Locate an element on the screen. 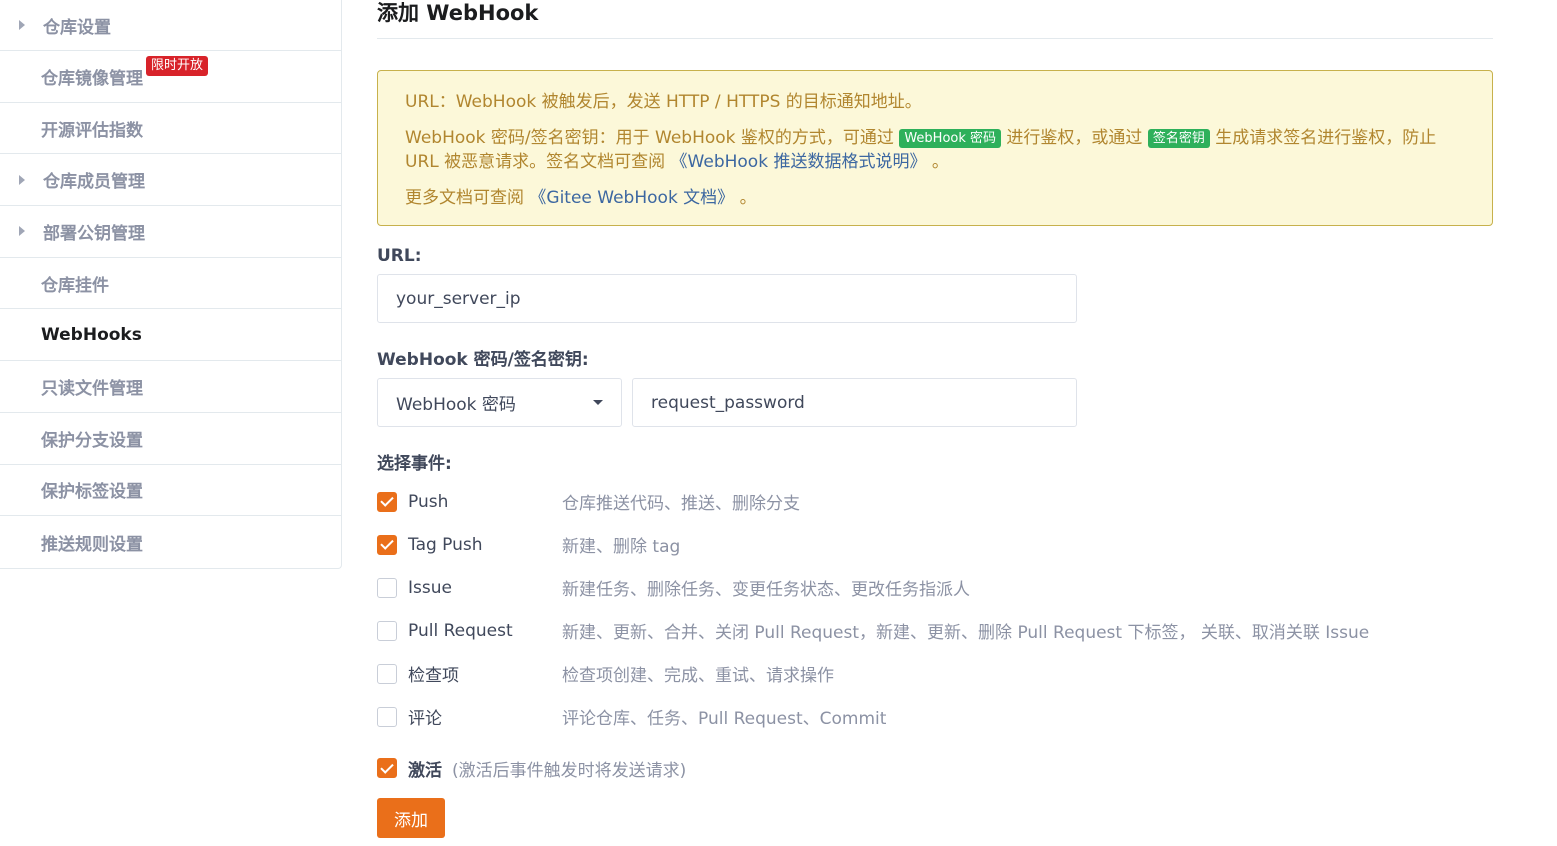 The image size is (1557, 846). event-name: Issue is located at coordinates (430, 587).